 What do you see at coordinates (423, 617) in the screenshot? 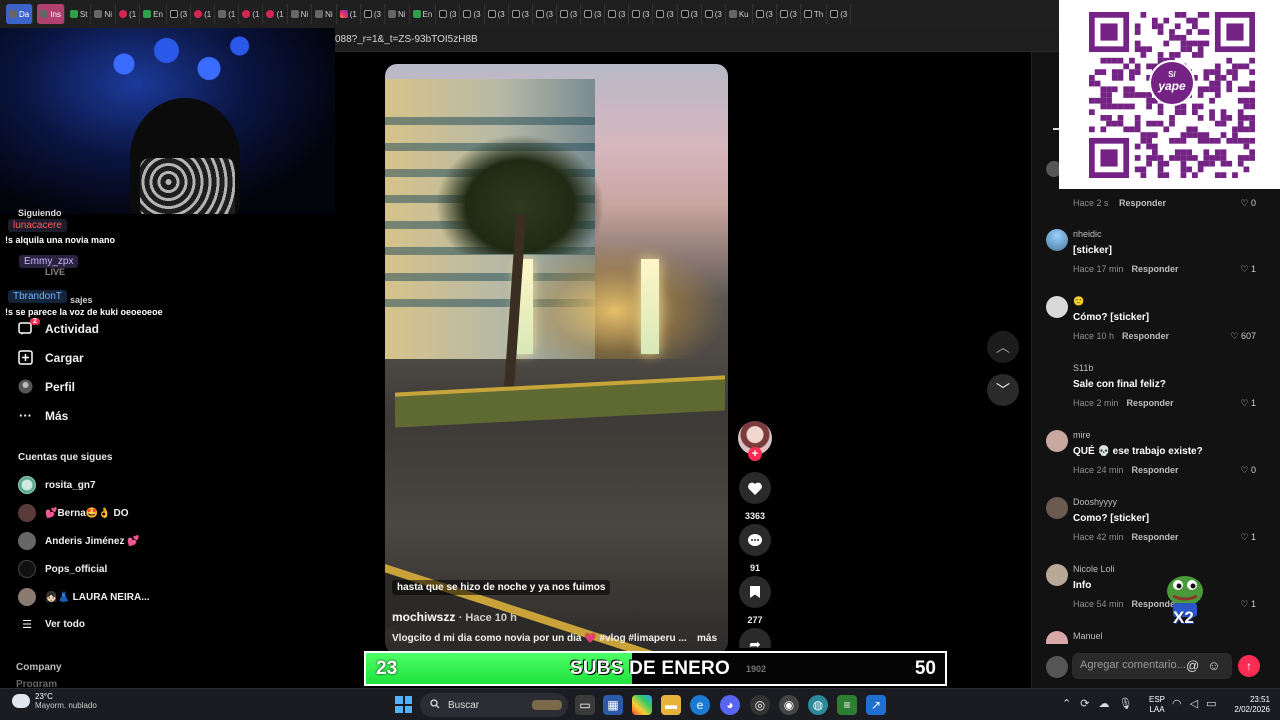
I see `author-name: mochiwszz` at bounding box center [423, 617].